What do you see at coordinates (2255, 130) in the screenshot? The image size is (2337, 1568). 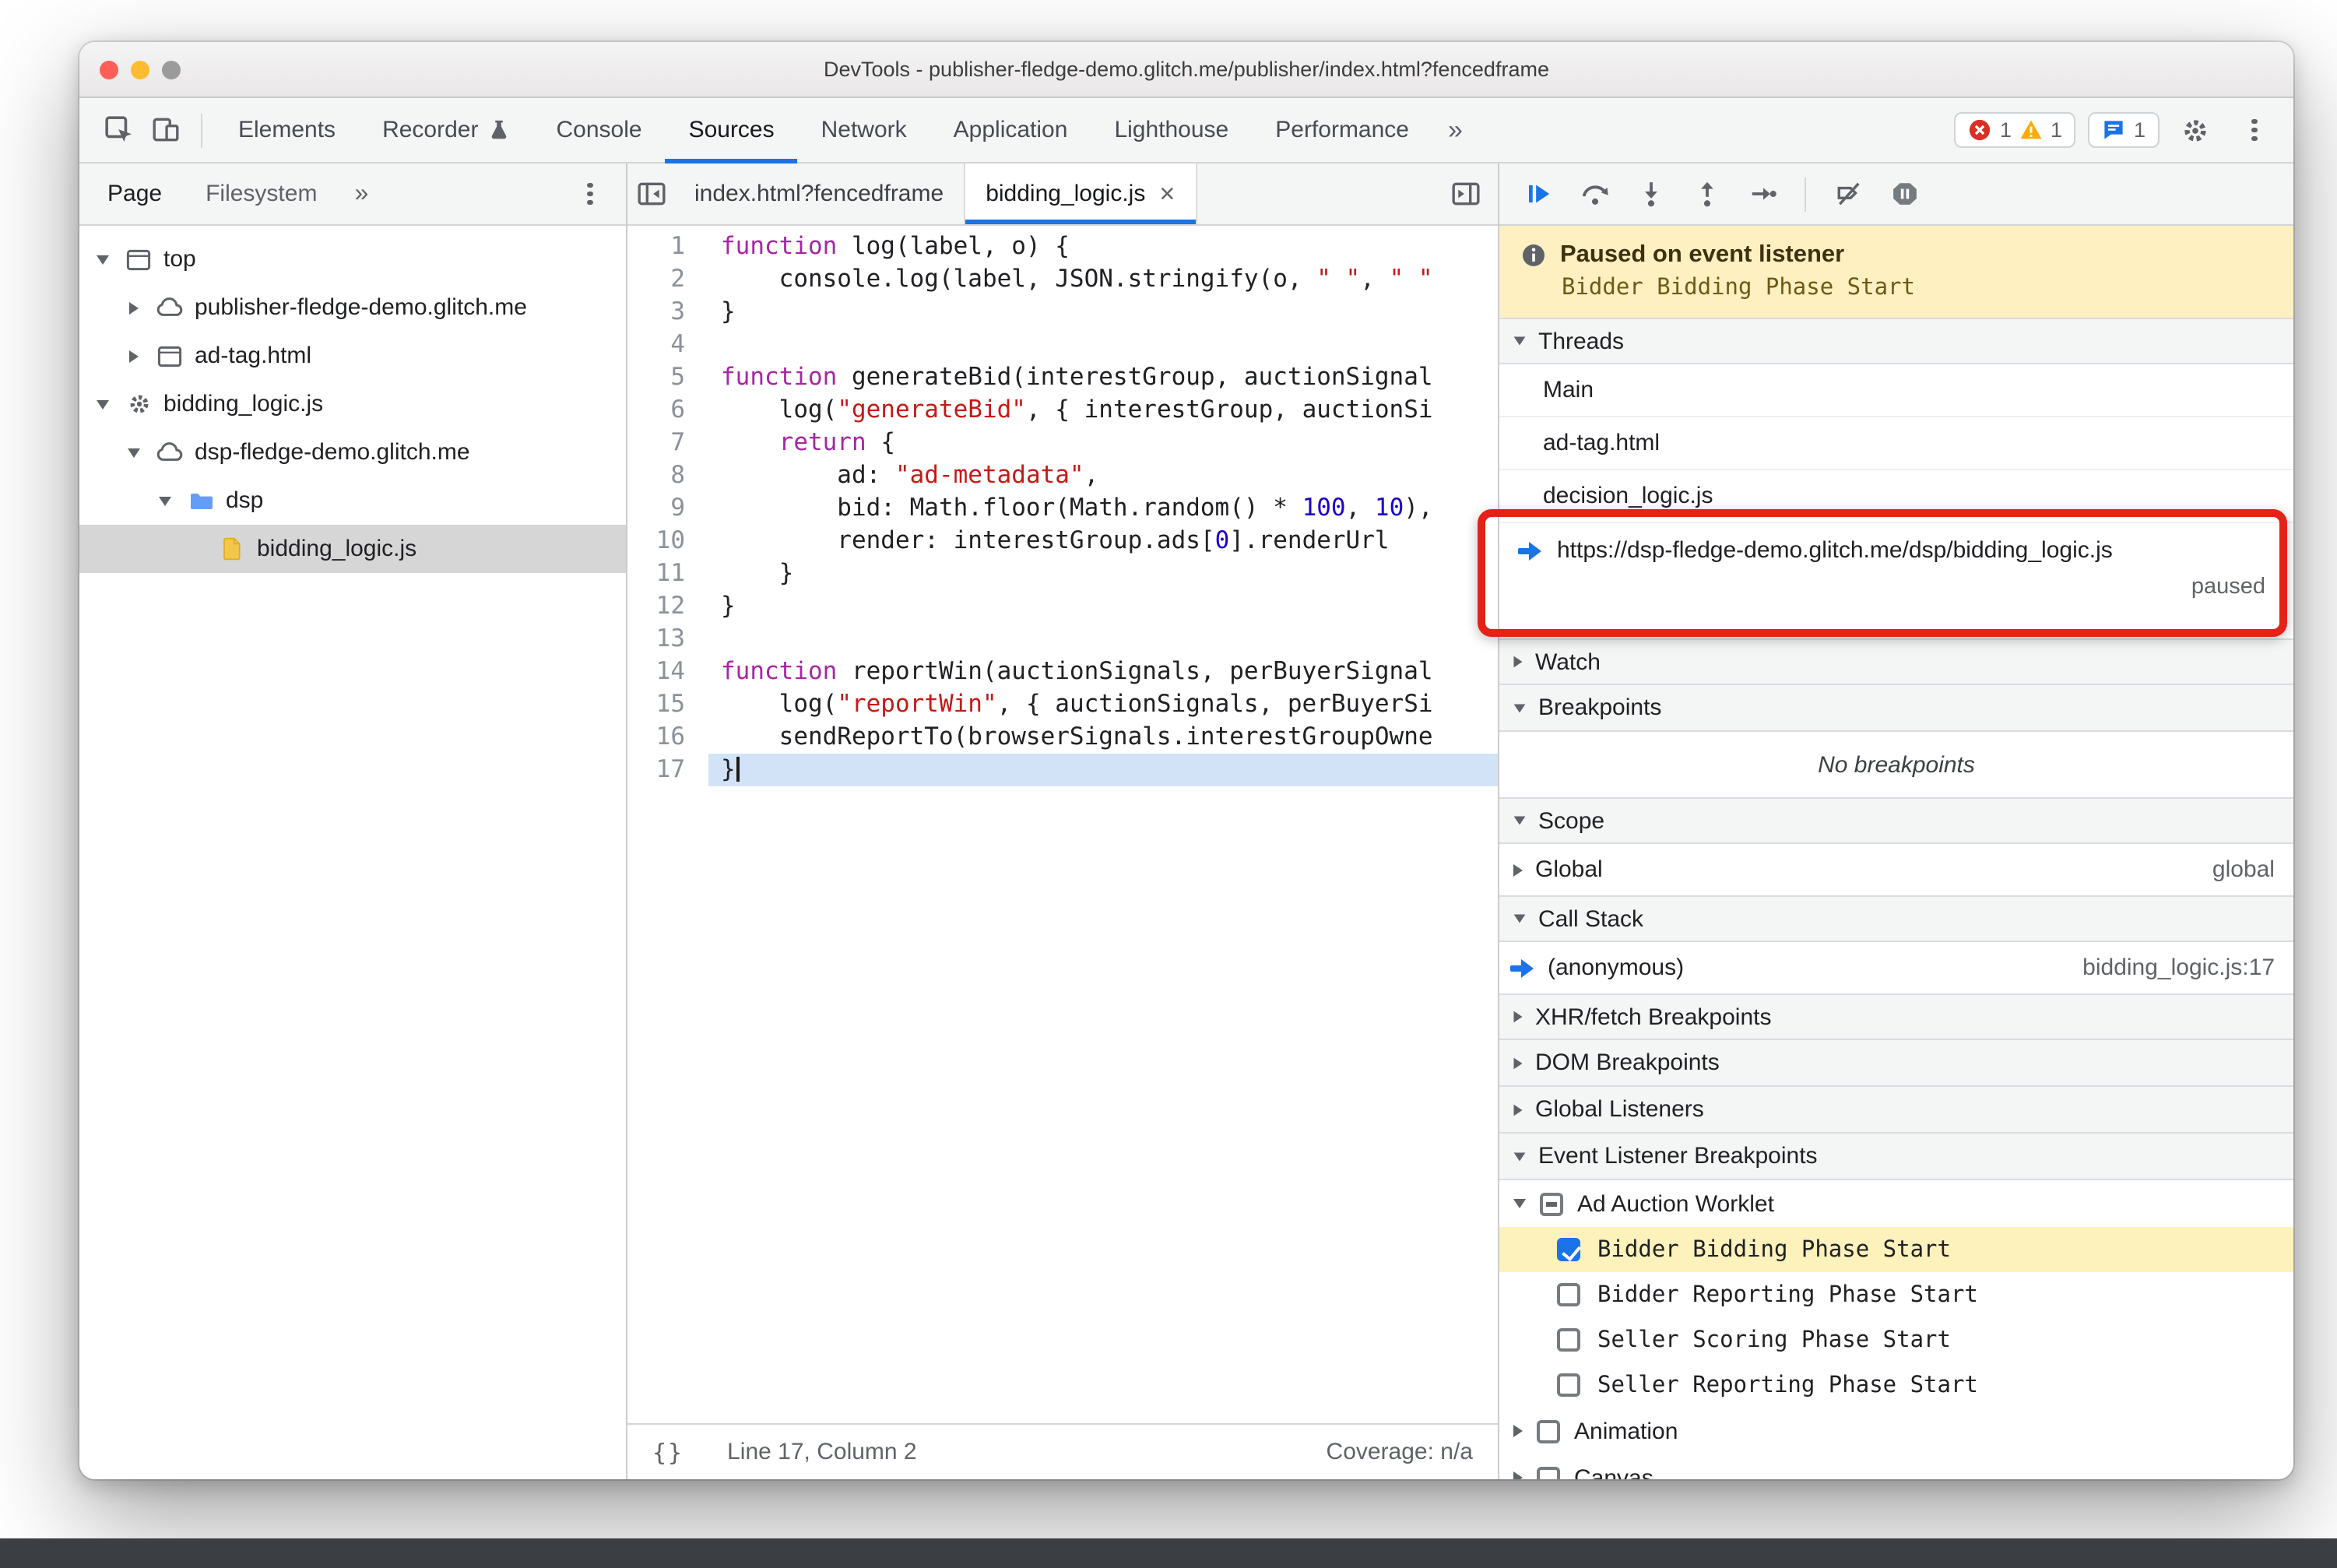 I see `more-options-icon` at bounding box center [2255, 130].